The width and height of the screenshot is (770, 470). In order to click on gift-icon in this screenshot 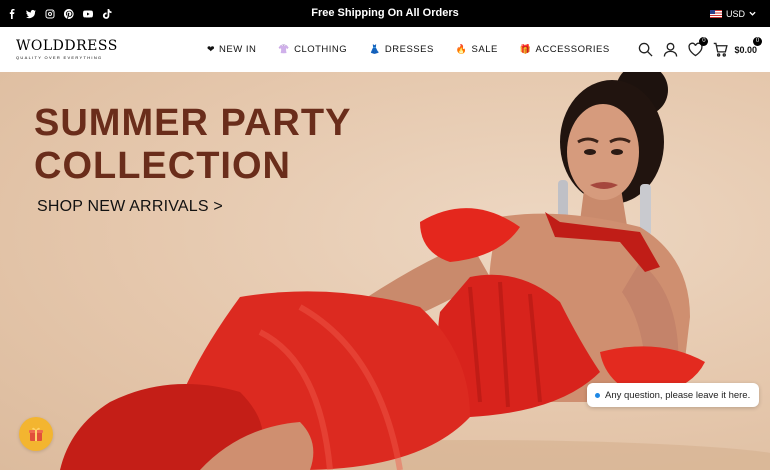, I will do `click(36, 434)`.